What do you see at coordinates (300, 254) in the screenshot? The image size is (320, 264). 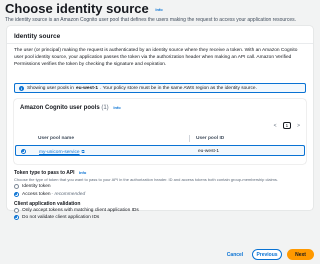 I see `next-button: Next` at bounding box center [300, 254].